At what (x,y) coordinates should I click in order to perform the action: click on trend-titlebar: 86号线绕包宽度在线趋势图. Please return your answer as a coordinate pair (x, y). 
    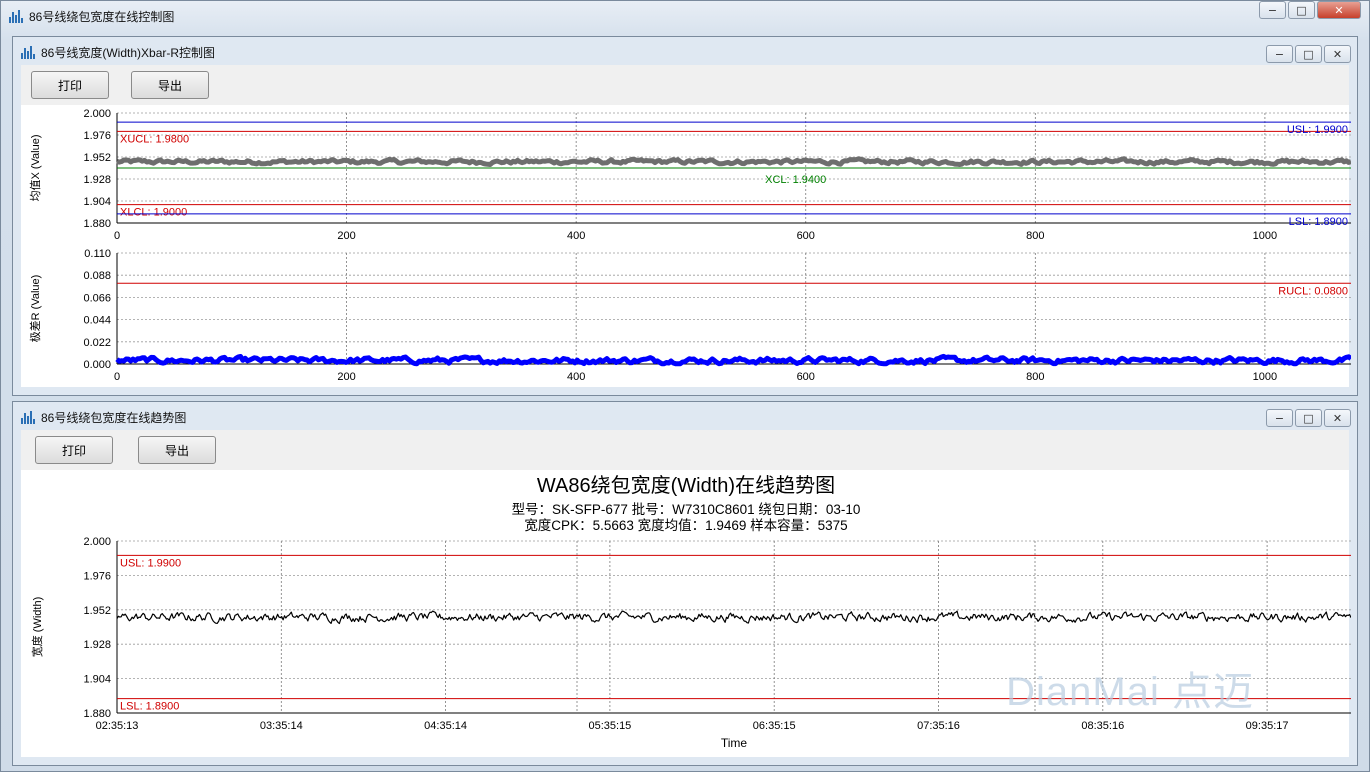
    Looking at the image, I should click on (685, 417).